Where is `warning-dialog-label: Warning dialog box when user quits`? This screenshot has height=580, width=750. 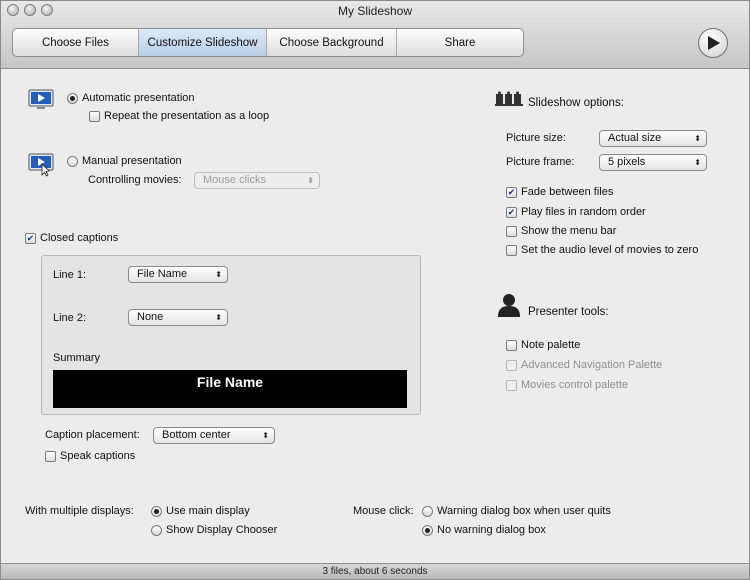
warning-dialog-label: Warning dialog box when user quits is located at coordinates (524, 511).